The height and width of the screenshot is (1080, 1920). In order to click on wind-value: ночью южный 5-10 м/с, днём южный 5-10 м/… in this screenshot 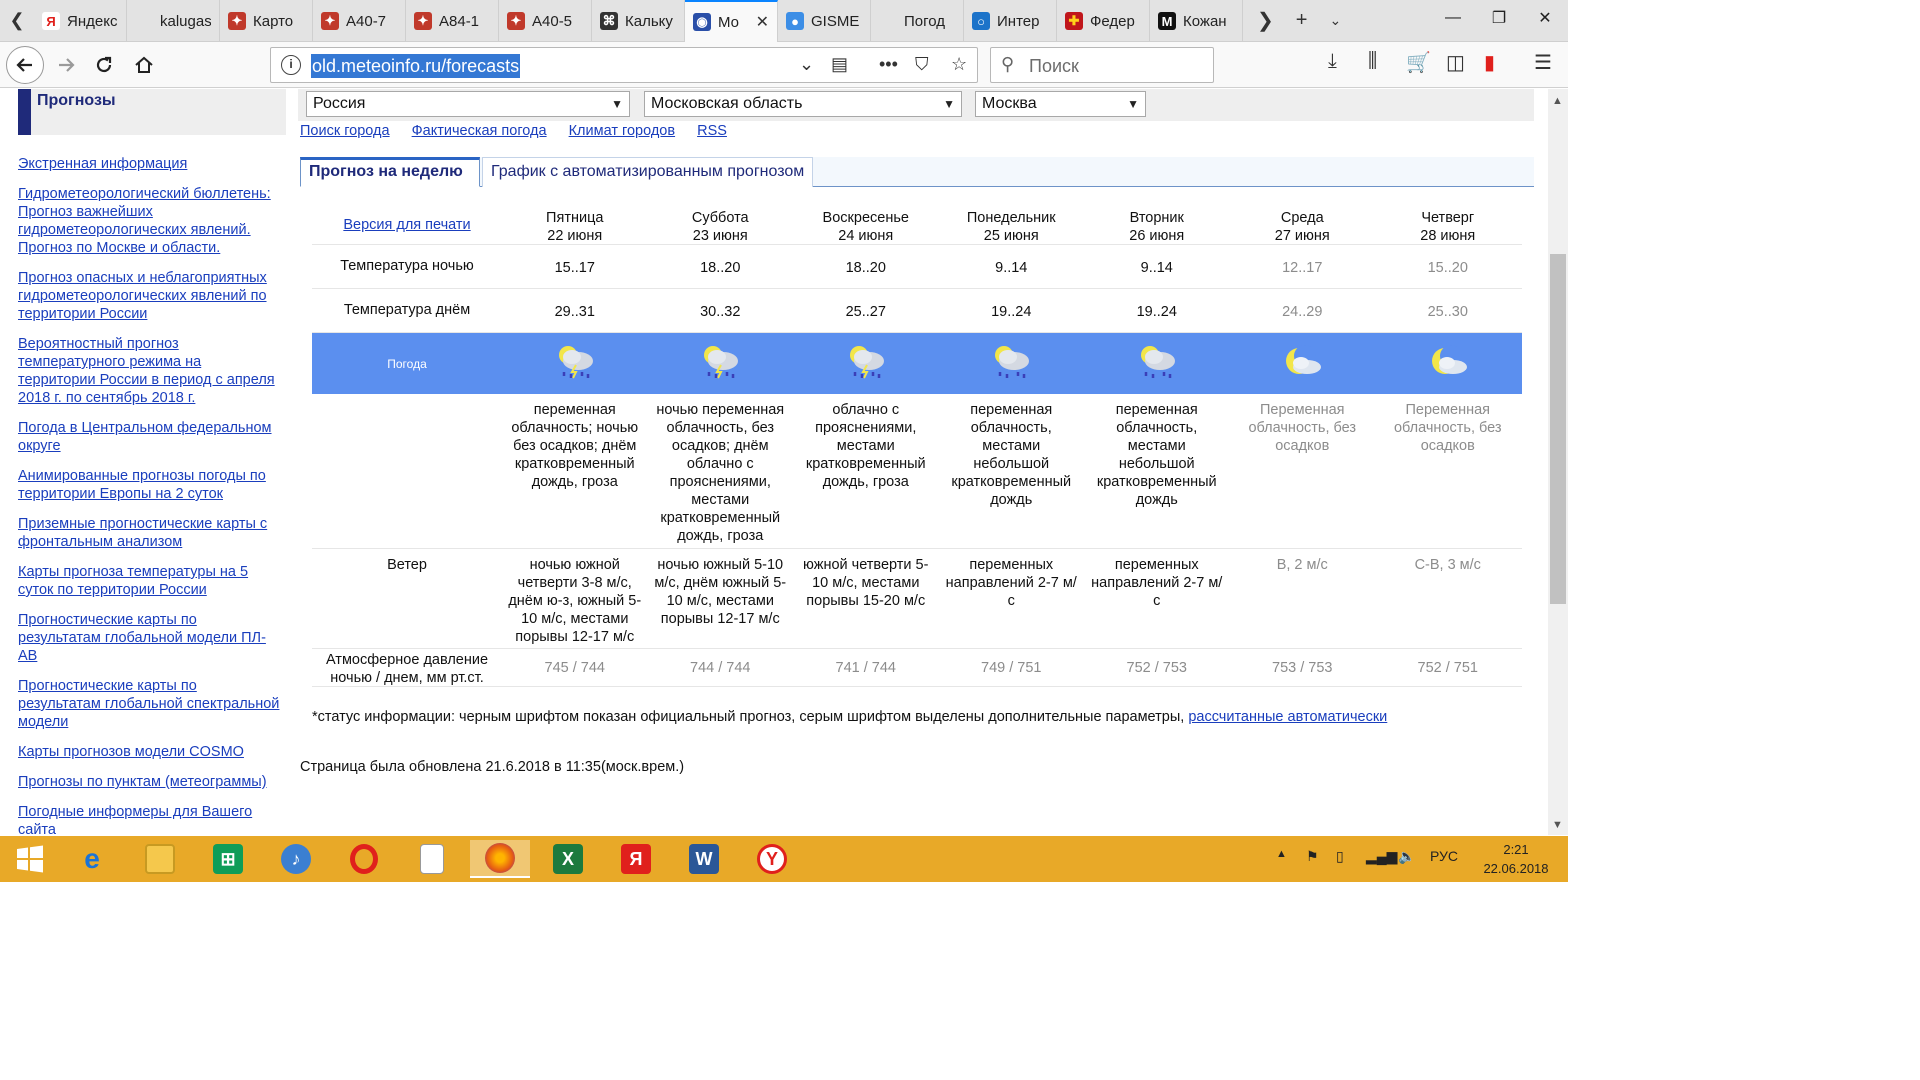, I will do `click(720, 592)`.